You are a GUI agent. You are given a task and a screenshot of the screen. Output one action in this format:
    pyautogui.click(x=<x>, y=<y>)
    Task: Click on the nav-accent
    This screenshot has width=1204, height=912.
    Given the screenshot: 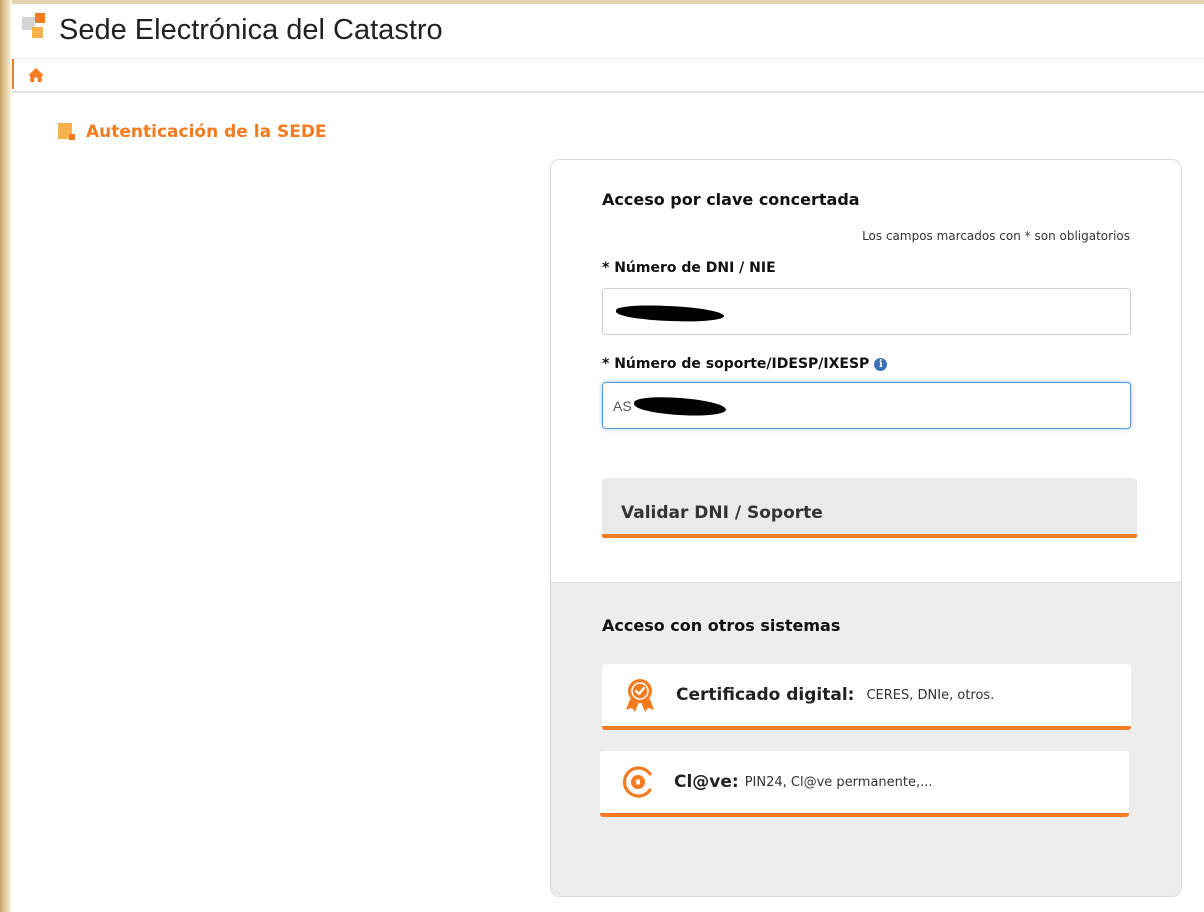 What is the action you would take?
    pyautogui.click(x=13, y=74)
    